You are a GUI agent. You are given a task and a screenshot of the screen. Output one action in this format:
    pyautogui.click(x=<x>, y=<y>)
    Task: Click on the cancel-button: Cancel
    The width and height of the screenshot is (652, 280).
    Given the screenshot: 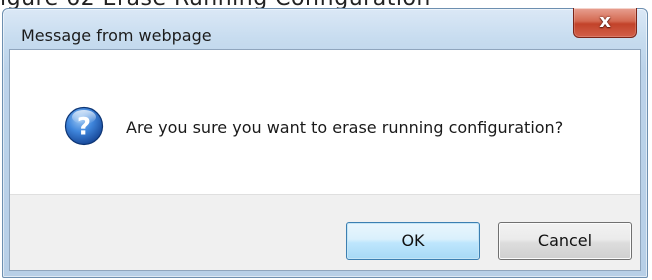 What is the action you would take?
    pyautogui.click(x=565, y=241)
    